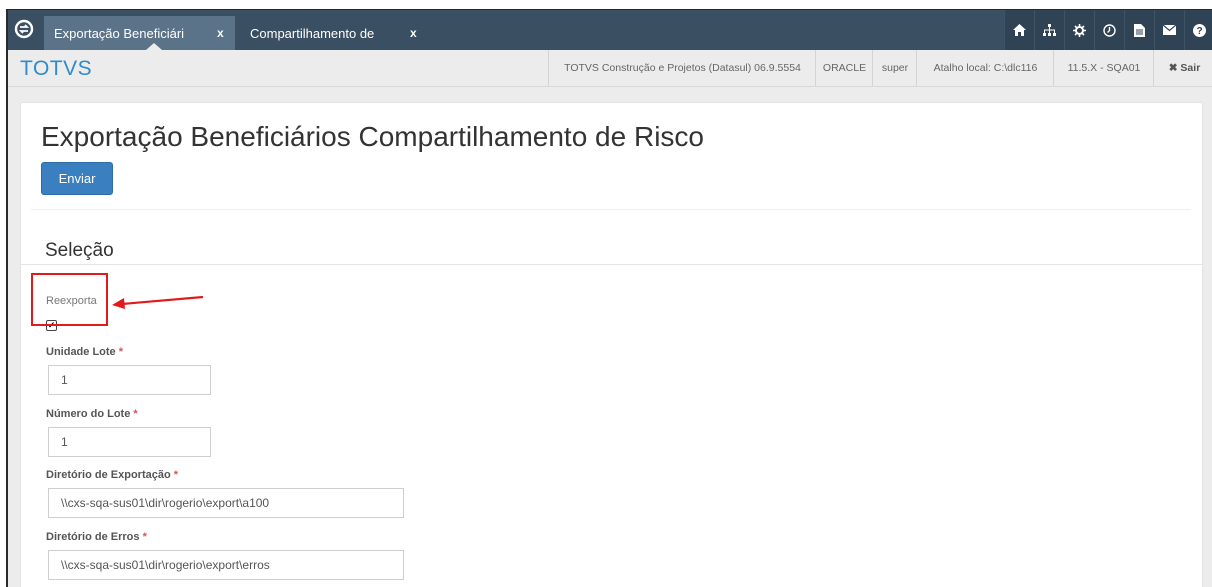  I want to click on toolbar-icons: ?, so click(1108, 30).